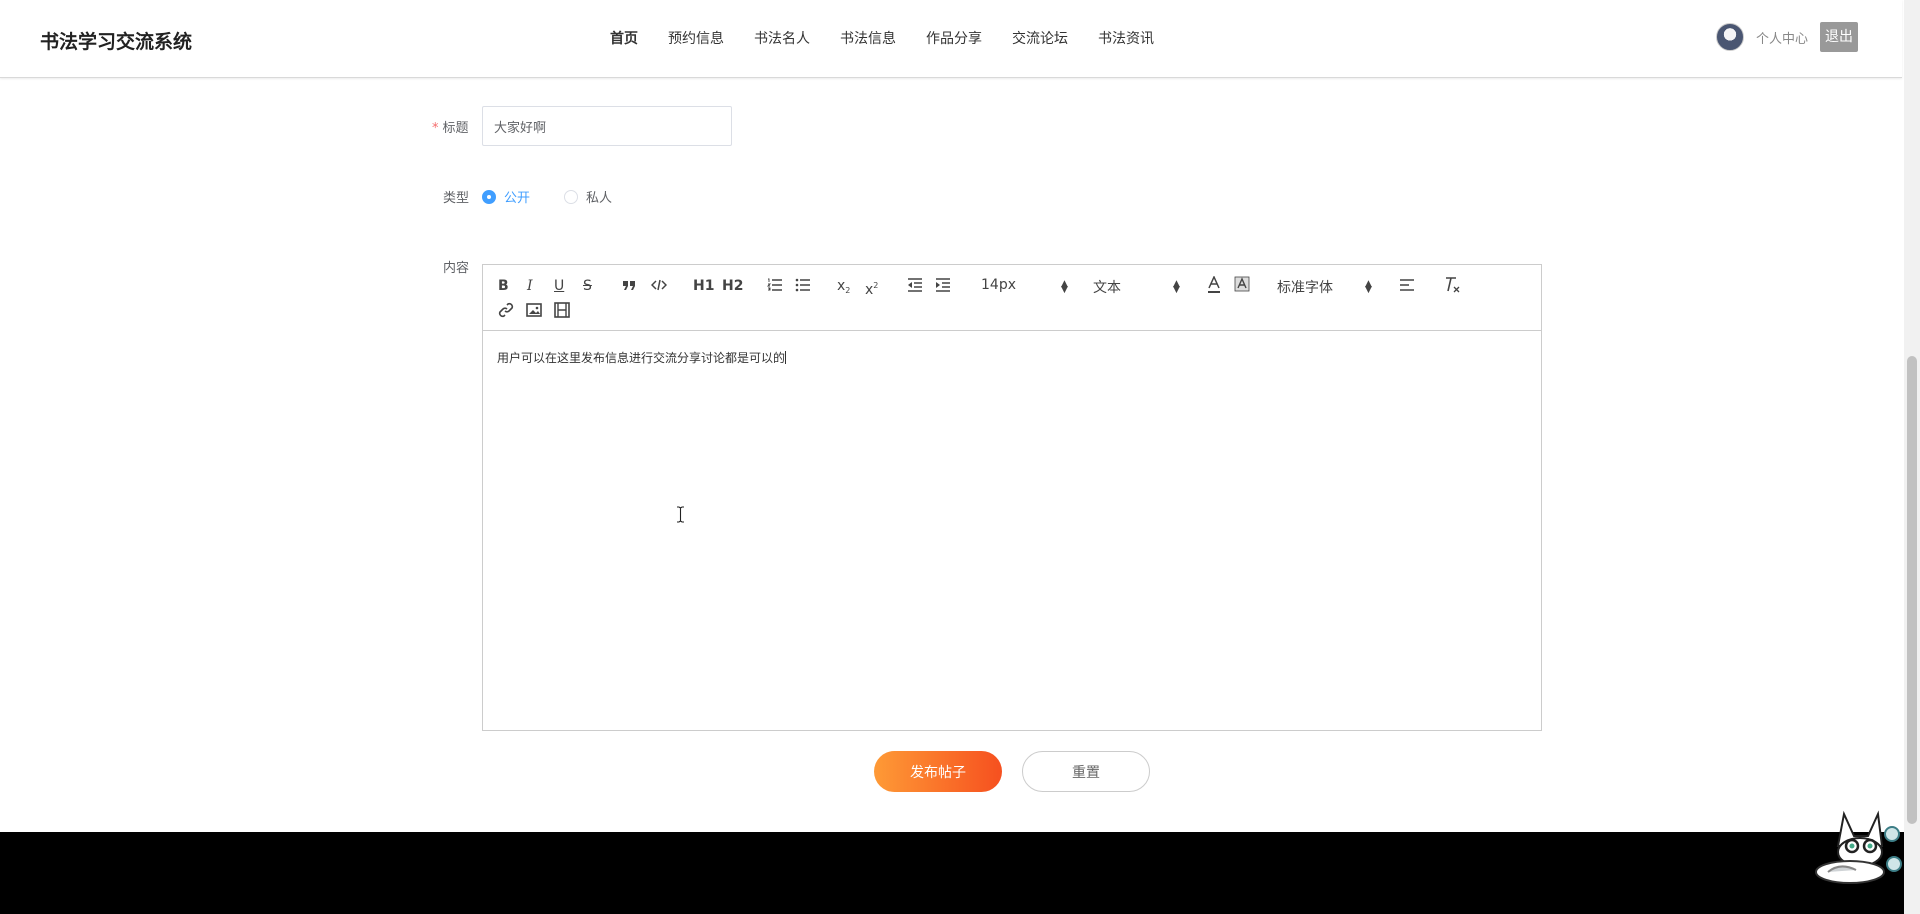 Image resolution: width=1920 pixels, height=914 pixels. I want to click on code-block-icon, so click(659, 285).